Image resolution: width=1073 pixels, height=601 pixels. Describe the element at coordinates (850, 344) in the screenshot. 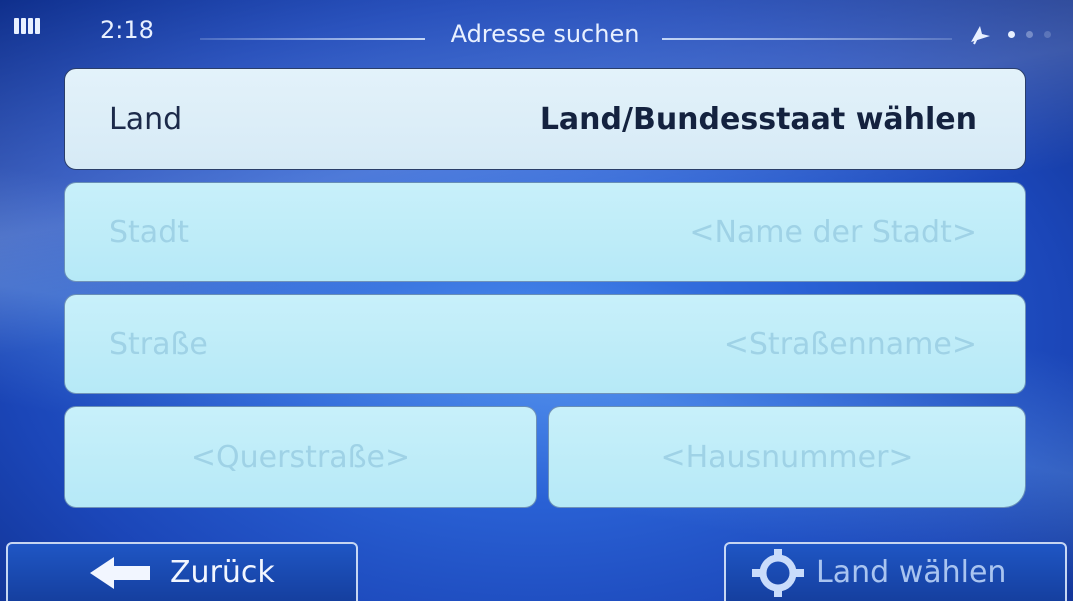

I see `street-placeholder: <Straßenname>` at that location.